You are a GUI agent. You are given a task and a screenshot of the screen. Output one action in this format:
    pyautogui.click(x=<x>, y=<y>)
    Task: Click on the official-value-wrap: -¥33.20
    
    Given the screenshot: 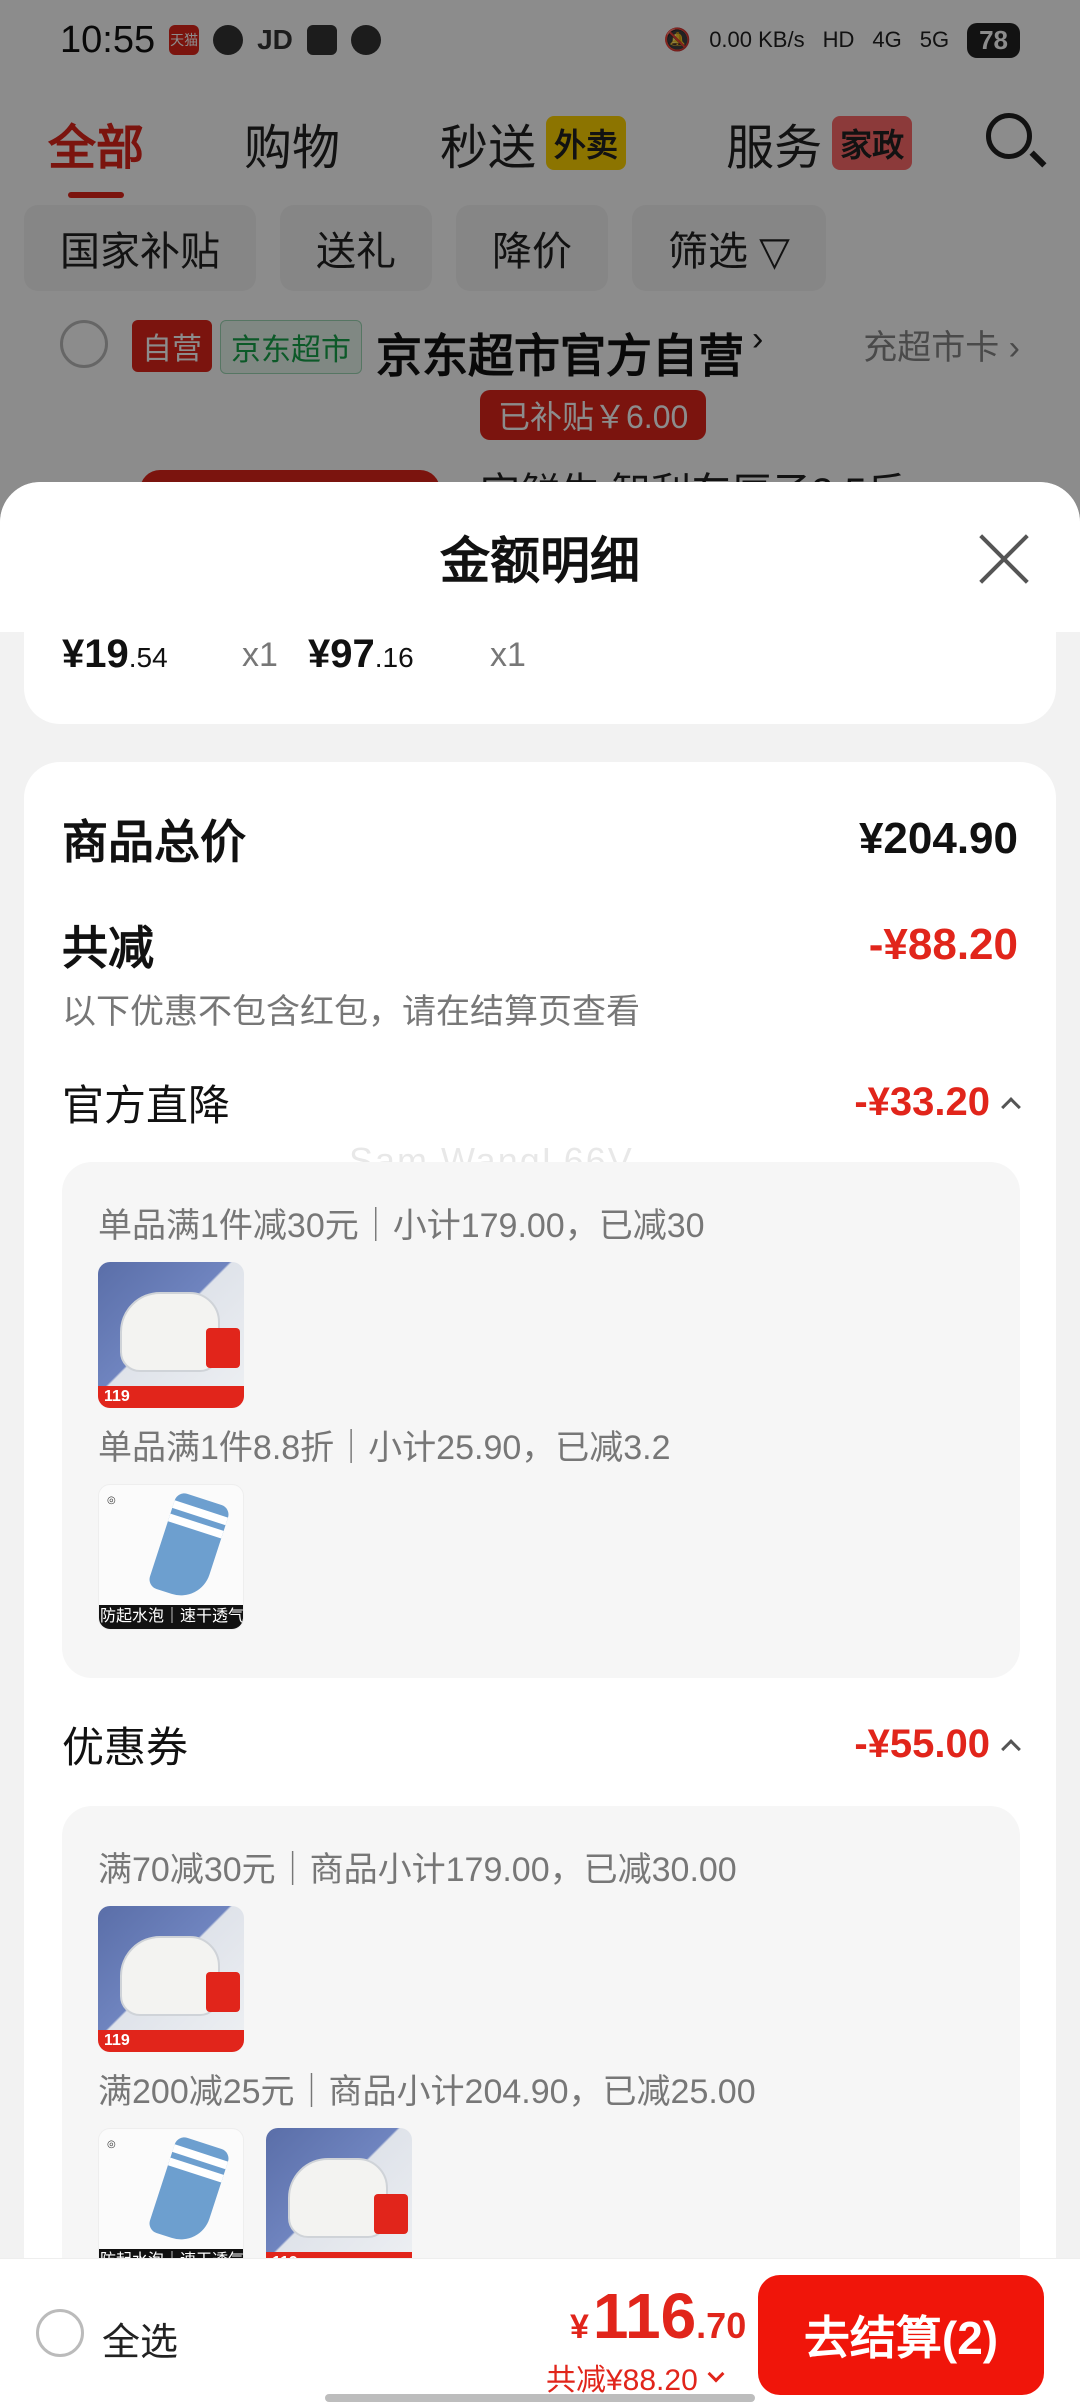 What is the action you would take?
    pyautogui.click(x=937, y=1102)
    